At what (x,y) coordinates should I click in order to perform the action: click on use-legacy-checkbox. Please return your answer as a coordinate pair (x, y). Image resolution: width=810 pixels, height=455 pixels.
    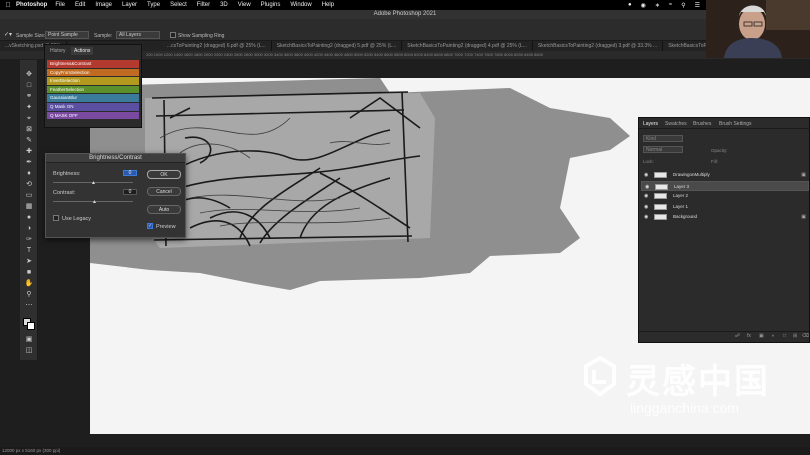
    Looking at the image, I should click on (56, 218).